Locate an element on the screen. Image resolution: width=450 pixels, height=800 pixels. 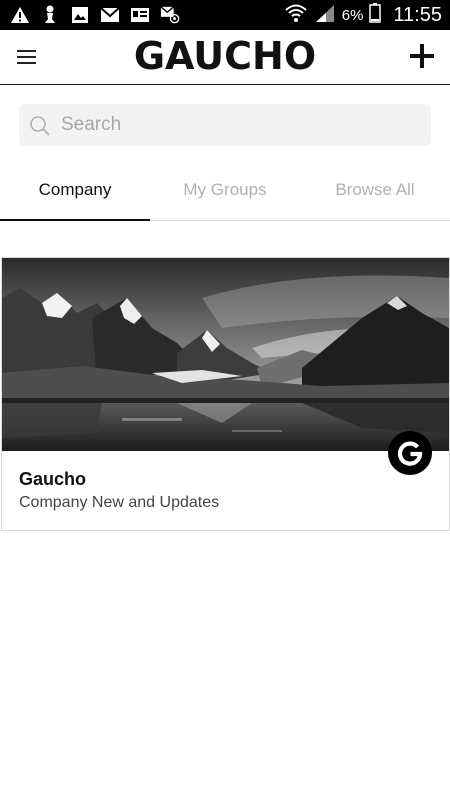
card-subtitle: Company New and Updates is located at coordinates (119, 502).